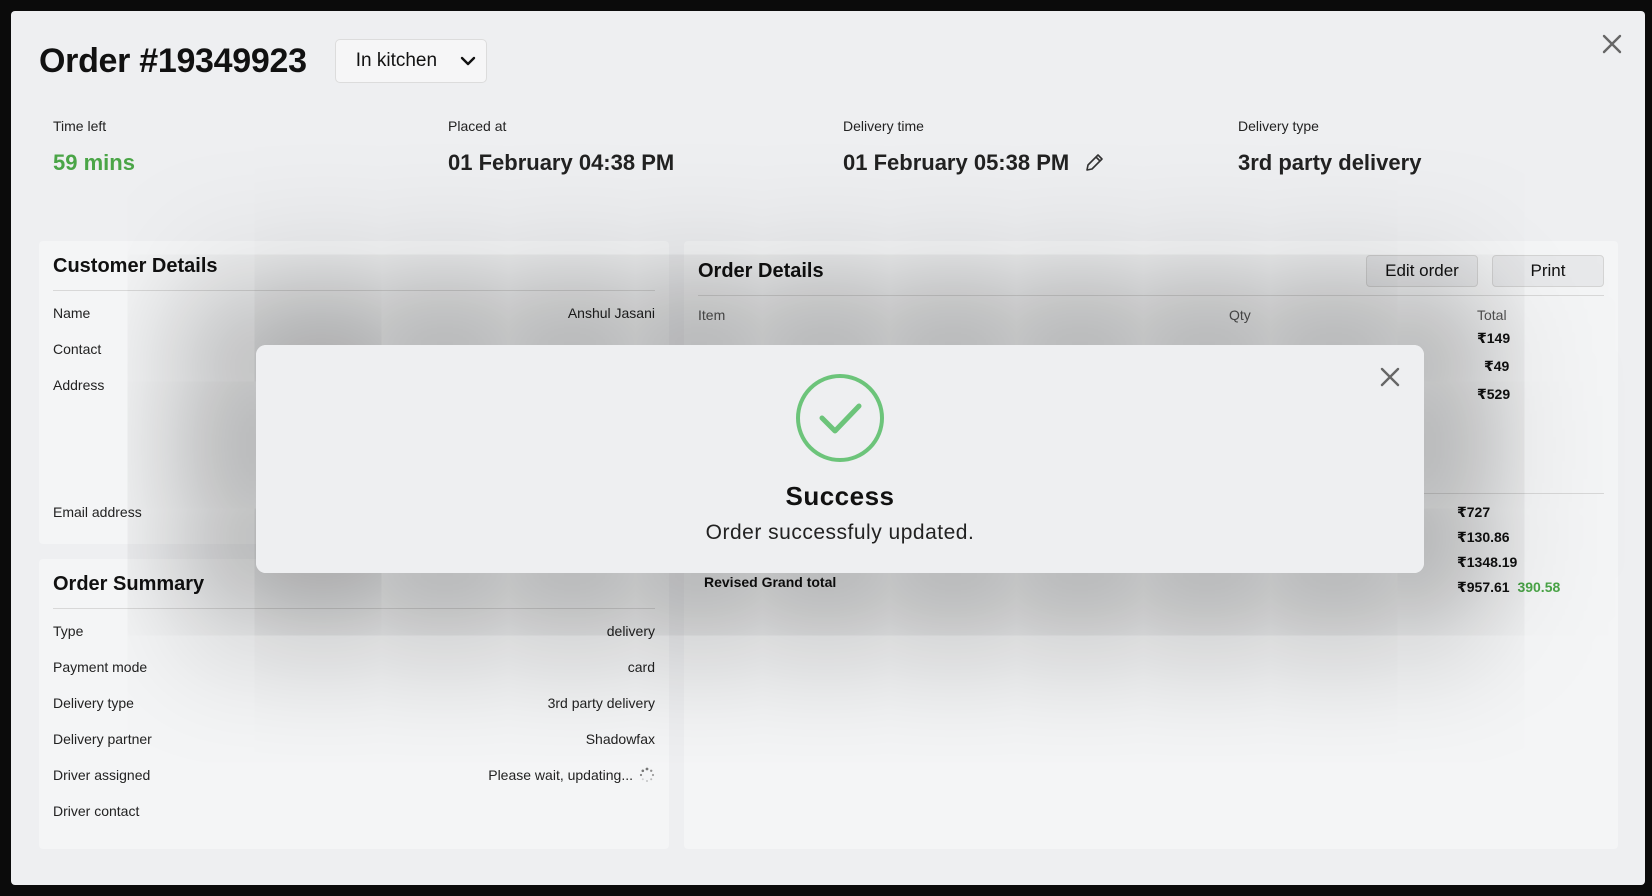 Image resolution: width=1652 pixels, height=896 pixels. I want to click on revised-grand-total-diff: 390.58, so click(1539, 587).